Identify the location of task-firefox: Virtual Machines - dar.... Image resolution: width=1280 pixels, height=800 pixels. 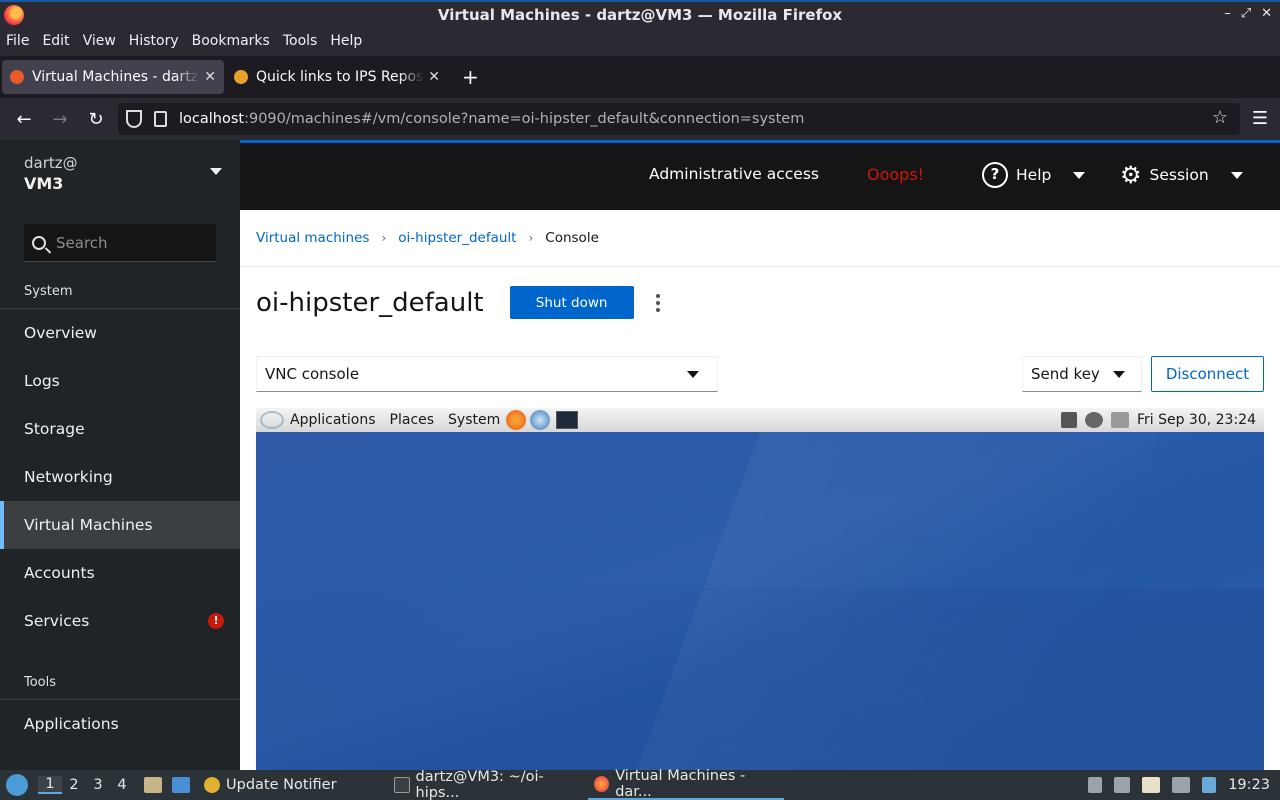
(686, 784).